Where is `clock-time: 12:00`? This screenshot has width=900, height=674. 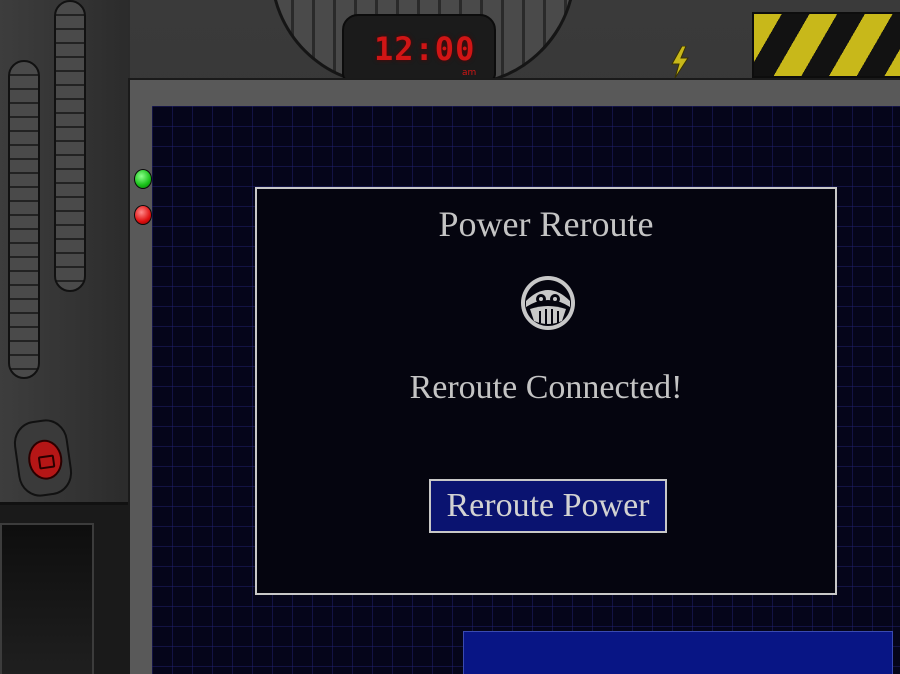
clock-time: 12:00 is located at coordinates (425, 49).